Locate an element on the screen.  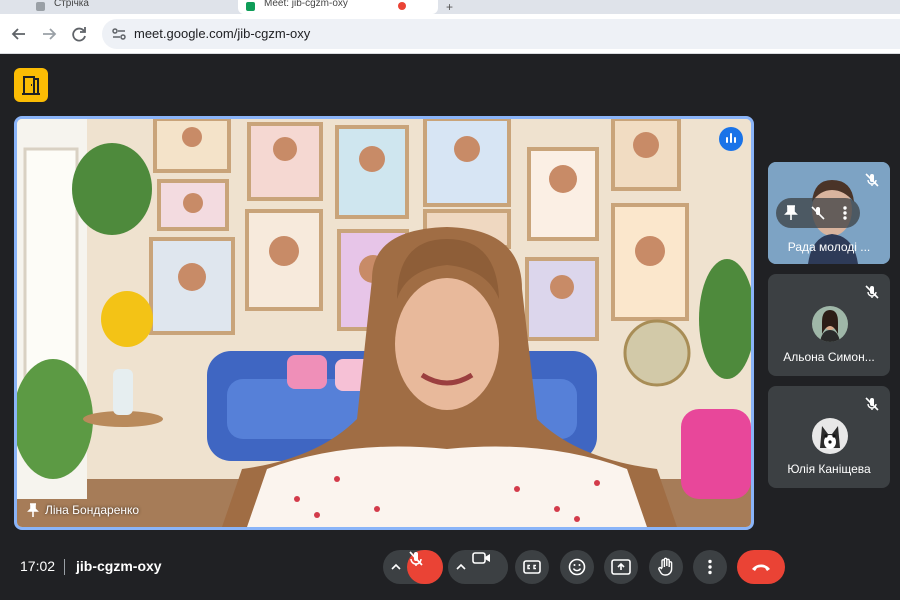
mic-control-group is located at coordinates (413, 567).